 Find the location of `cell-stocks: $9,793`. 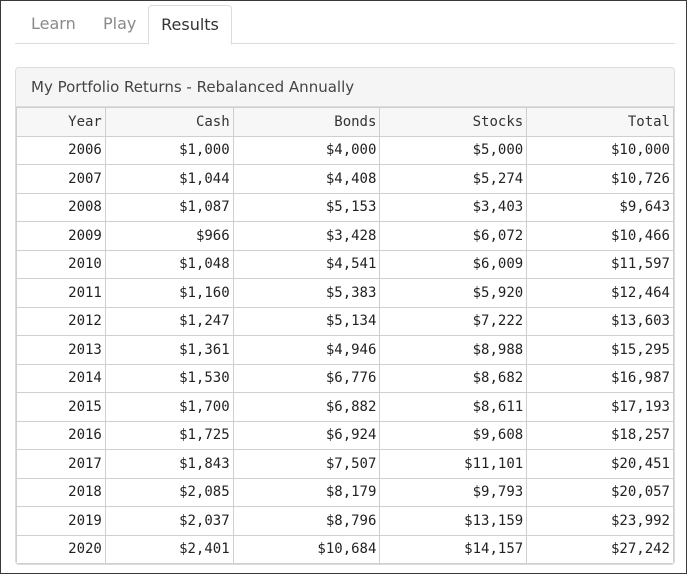

cell-stocks: $9,793 is located at coordinates (453, 492).